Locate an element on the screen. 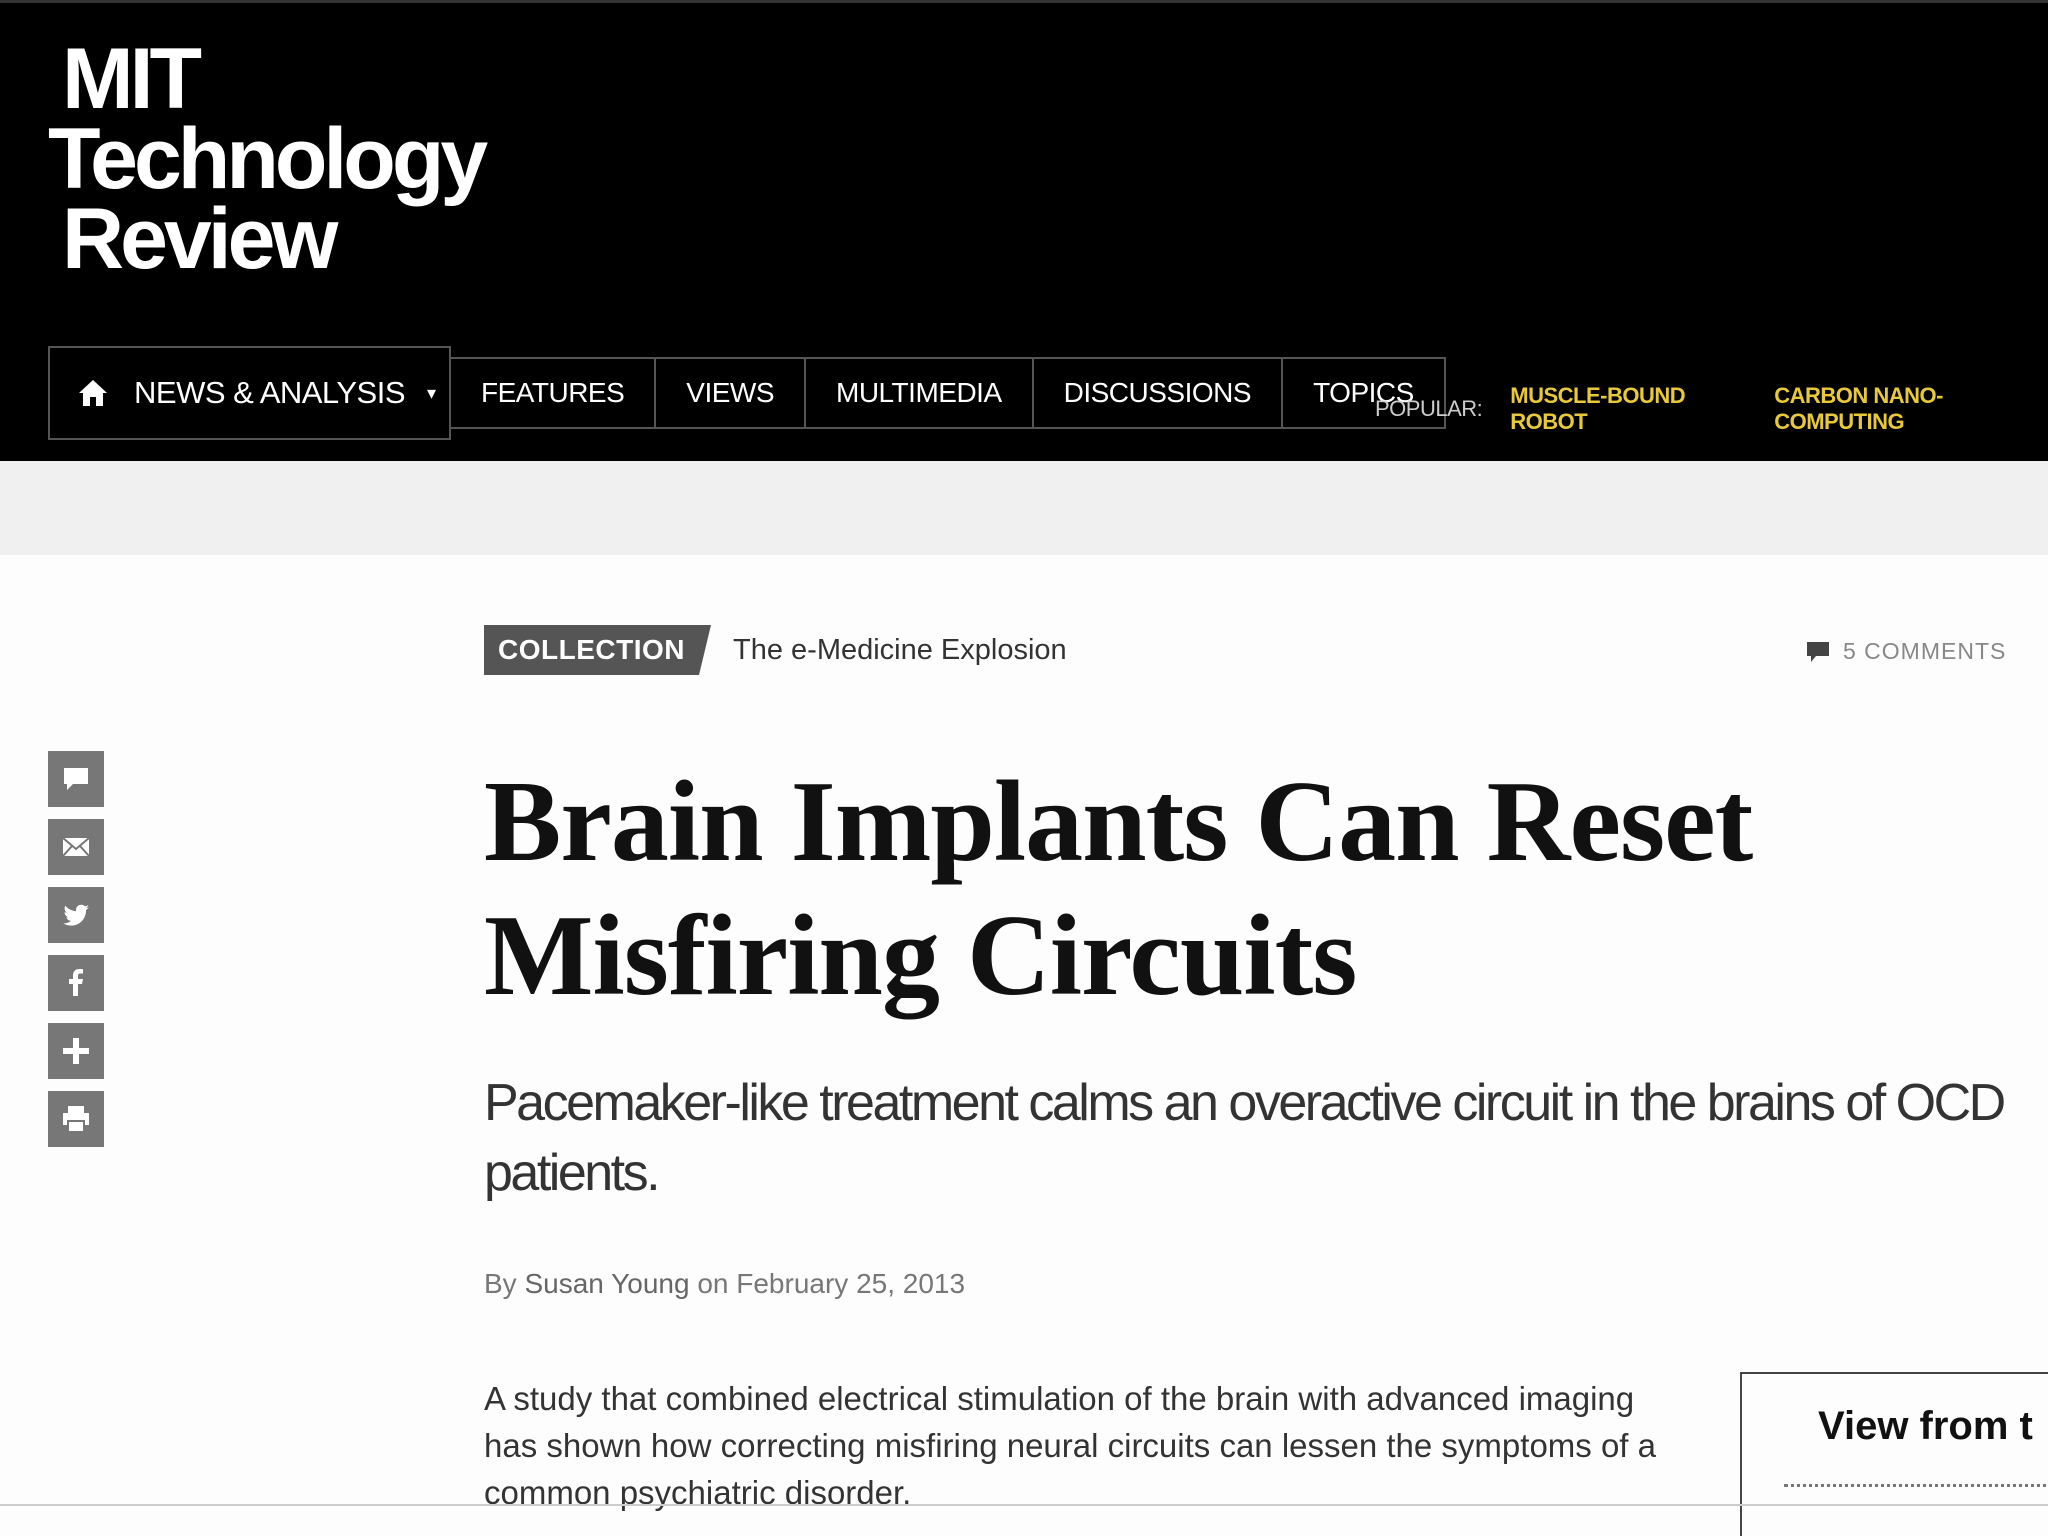 This screenshot has width=2048, height=1536. publish-date: February 25, 2013 is located at coordinates (851, 1283).